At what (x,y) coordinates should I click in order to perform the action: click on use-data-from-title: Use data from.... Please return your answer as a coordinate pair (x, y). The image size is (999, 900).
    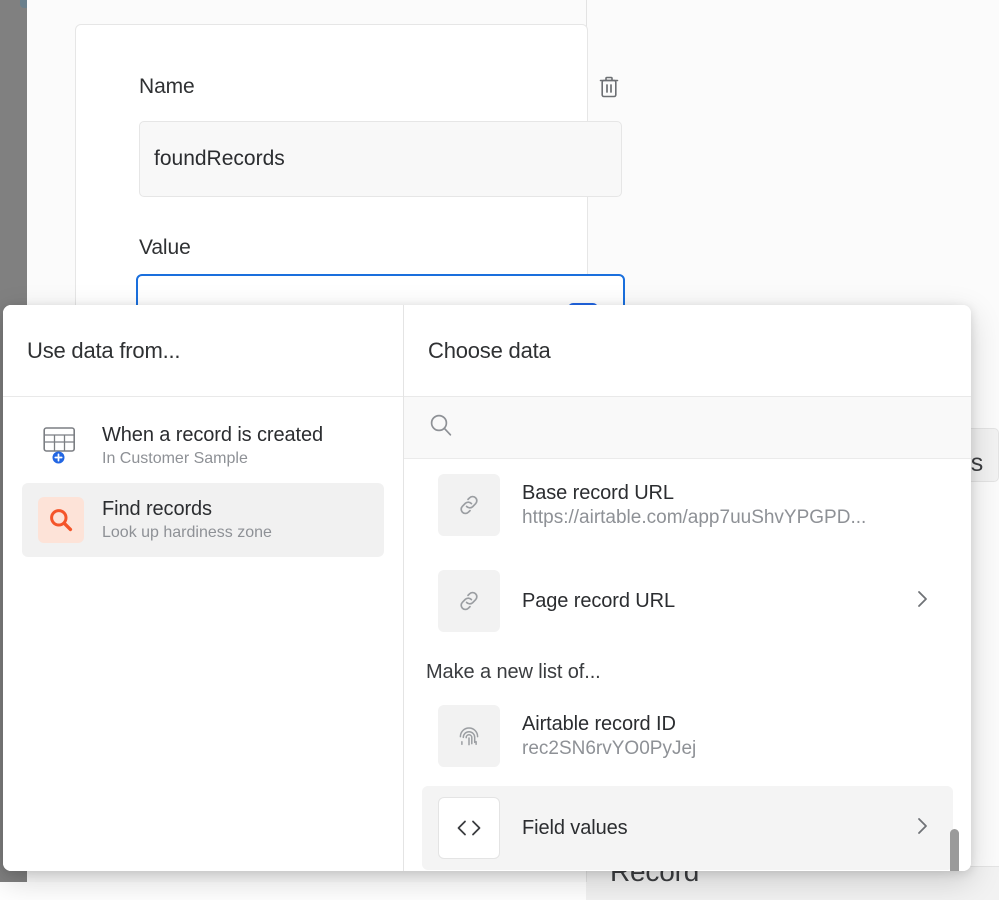
    Looking at the image, I should click on (104, 350).